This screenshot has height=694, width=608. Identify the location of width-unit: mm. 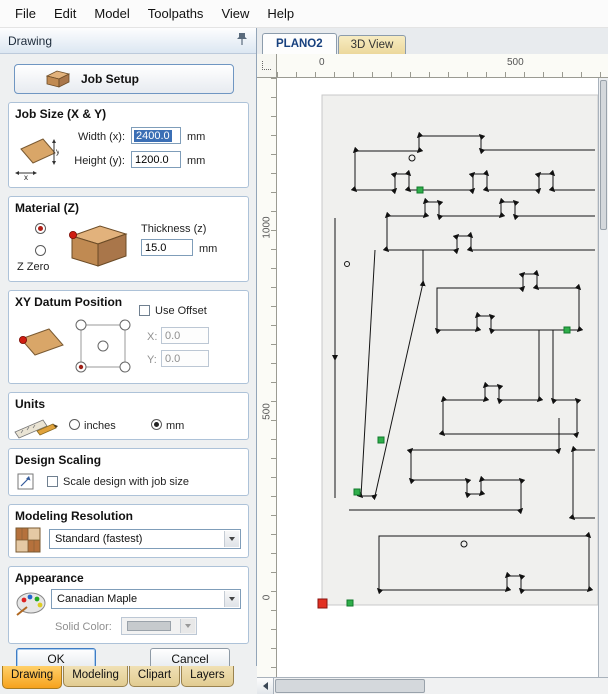
(196, 137).